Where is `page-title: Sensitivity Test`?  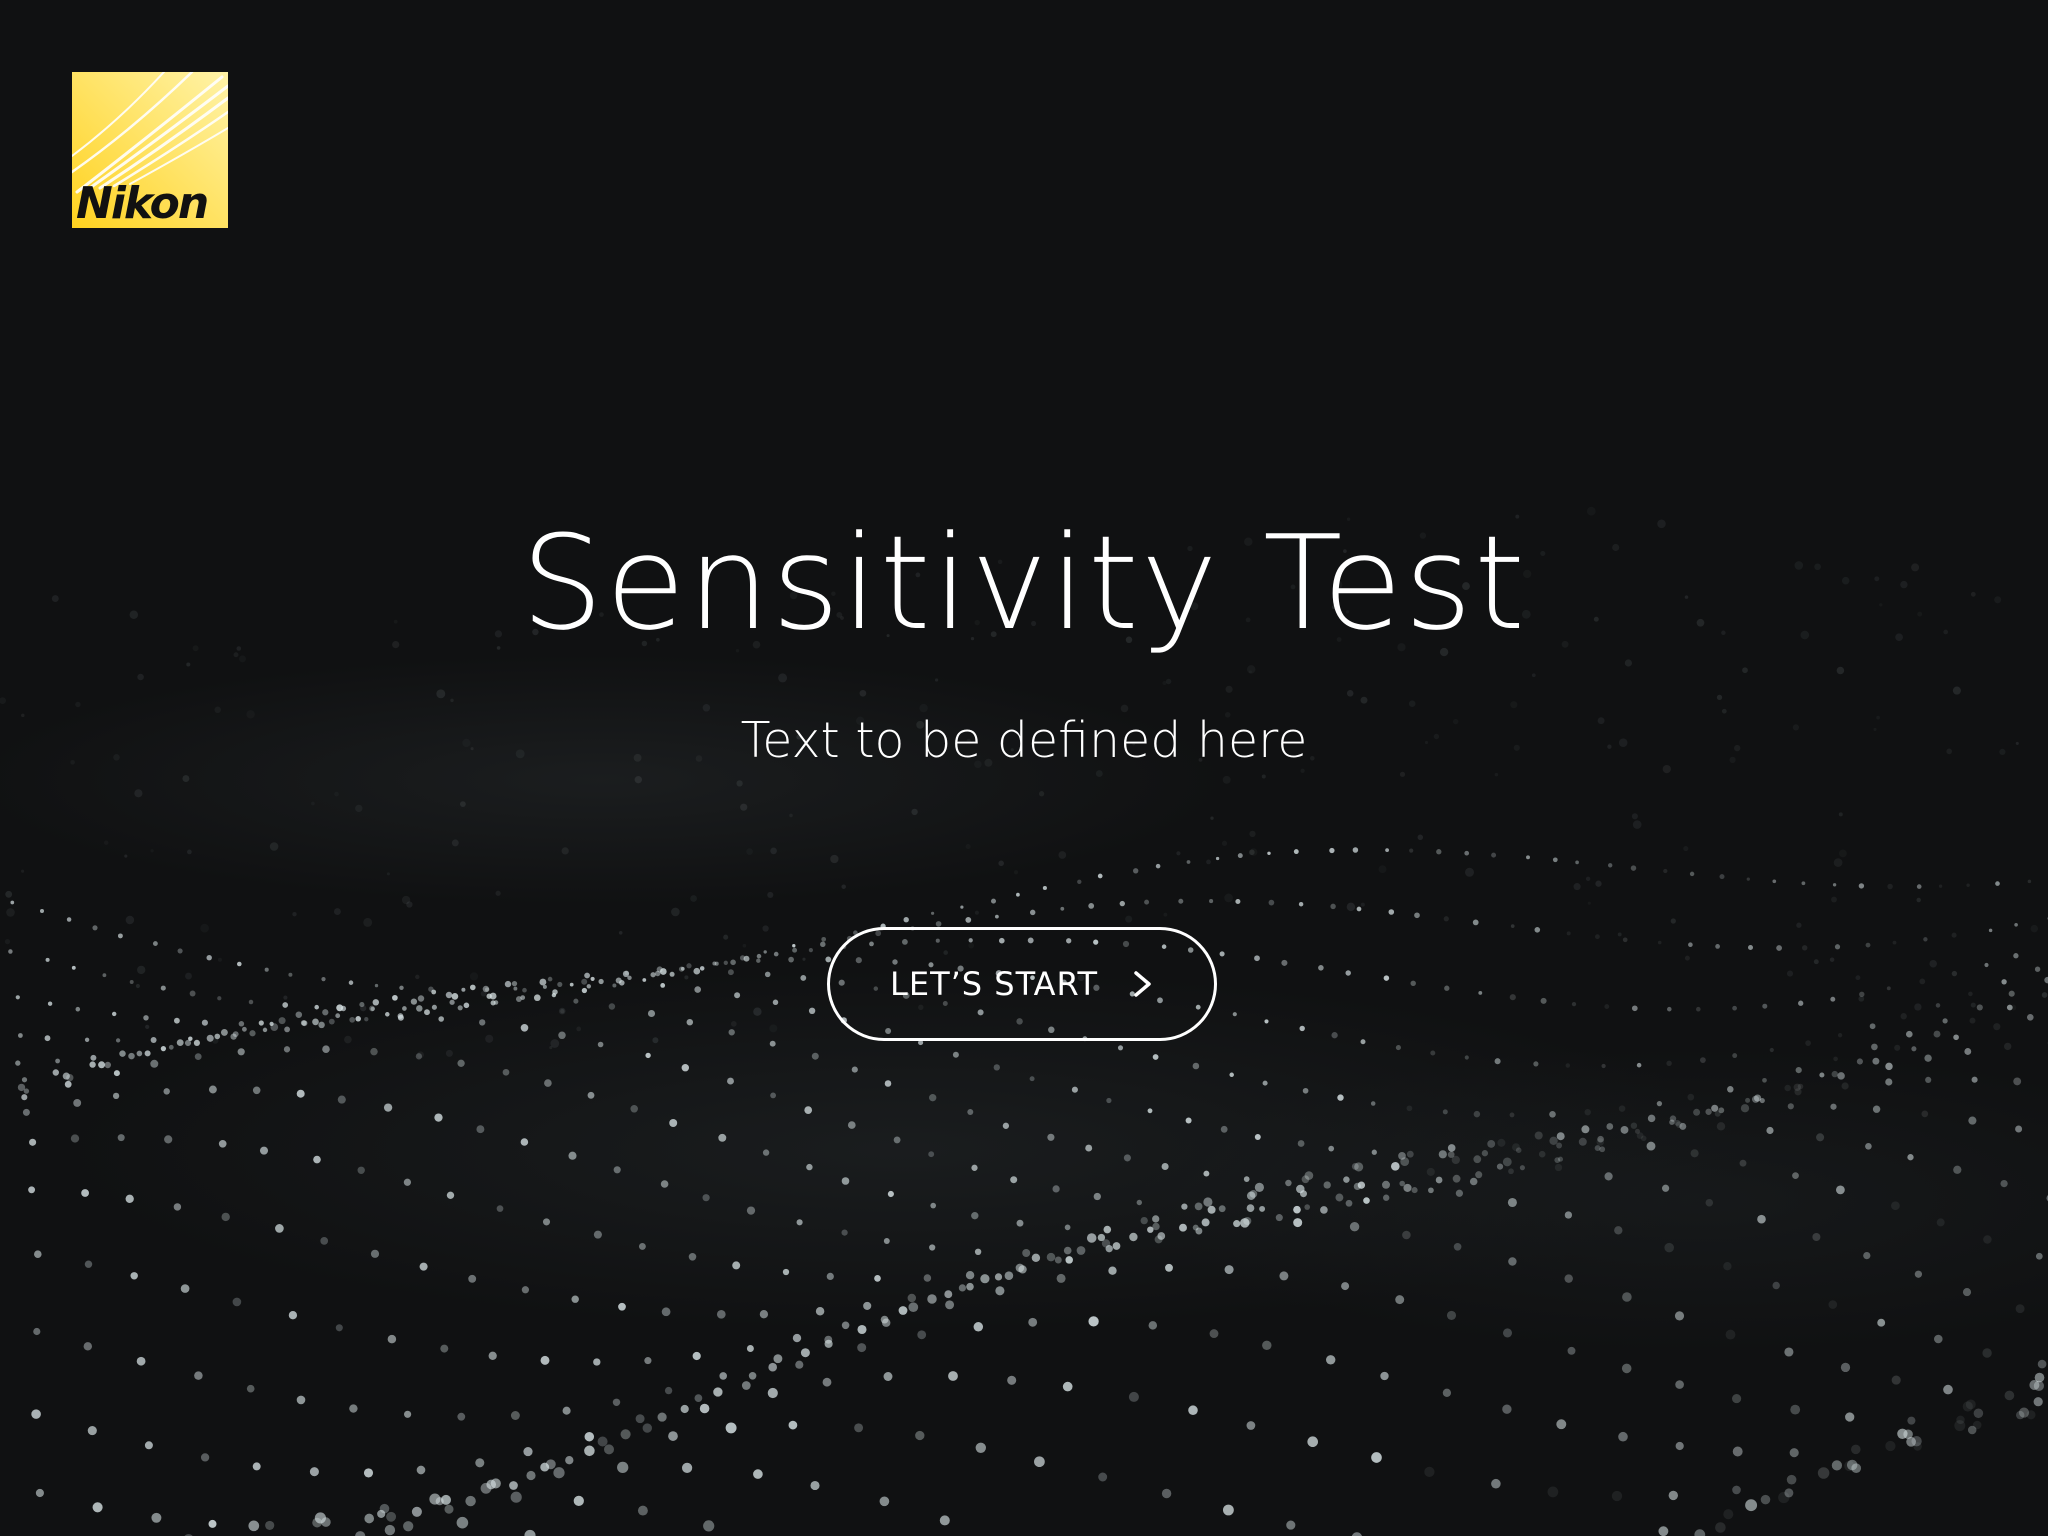 page-title: Sensitivity Test is located at coordinates (1024, 583).